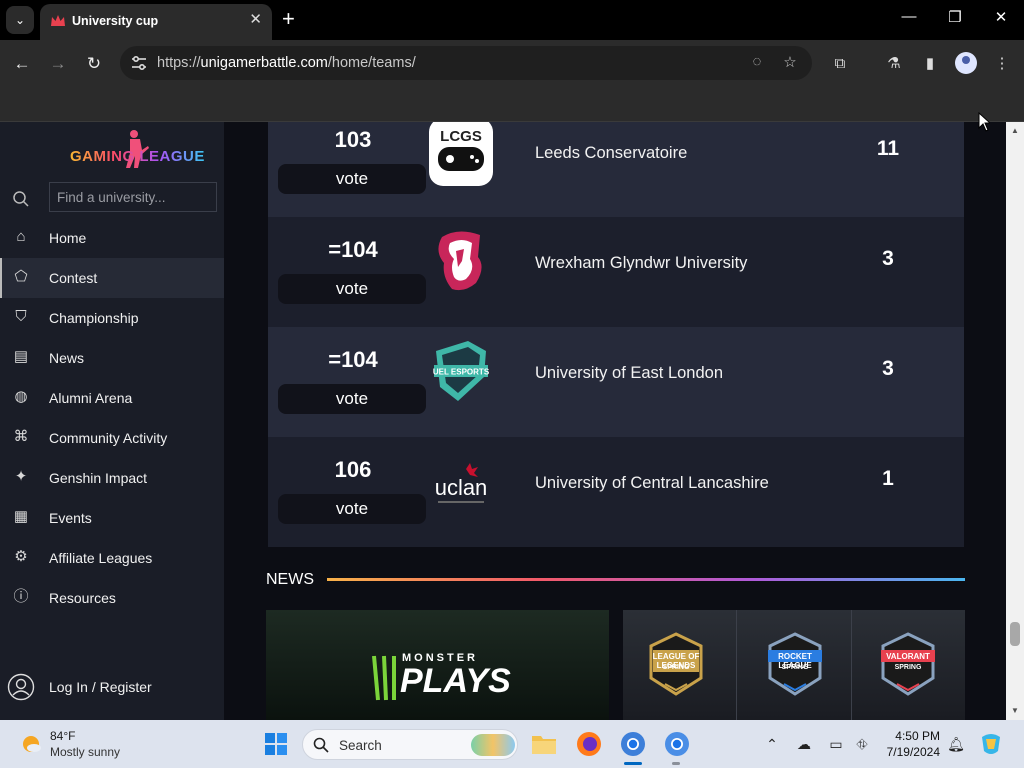 Image resolution: width=1024 pixels, height=768 pixels. What do you see at coordinates (353, 359) in the screenshot?
I see `team-rank: =104` at bounding box center [353, 359].